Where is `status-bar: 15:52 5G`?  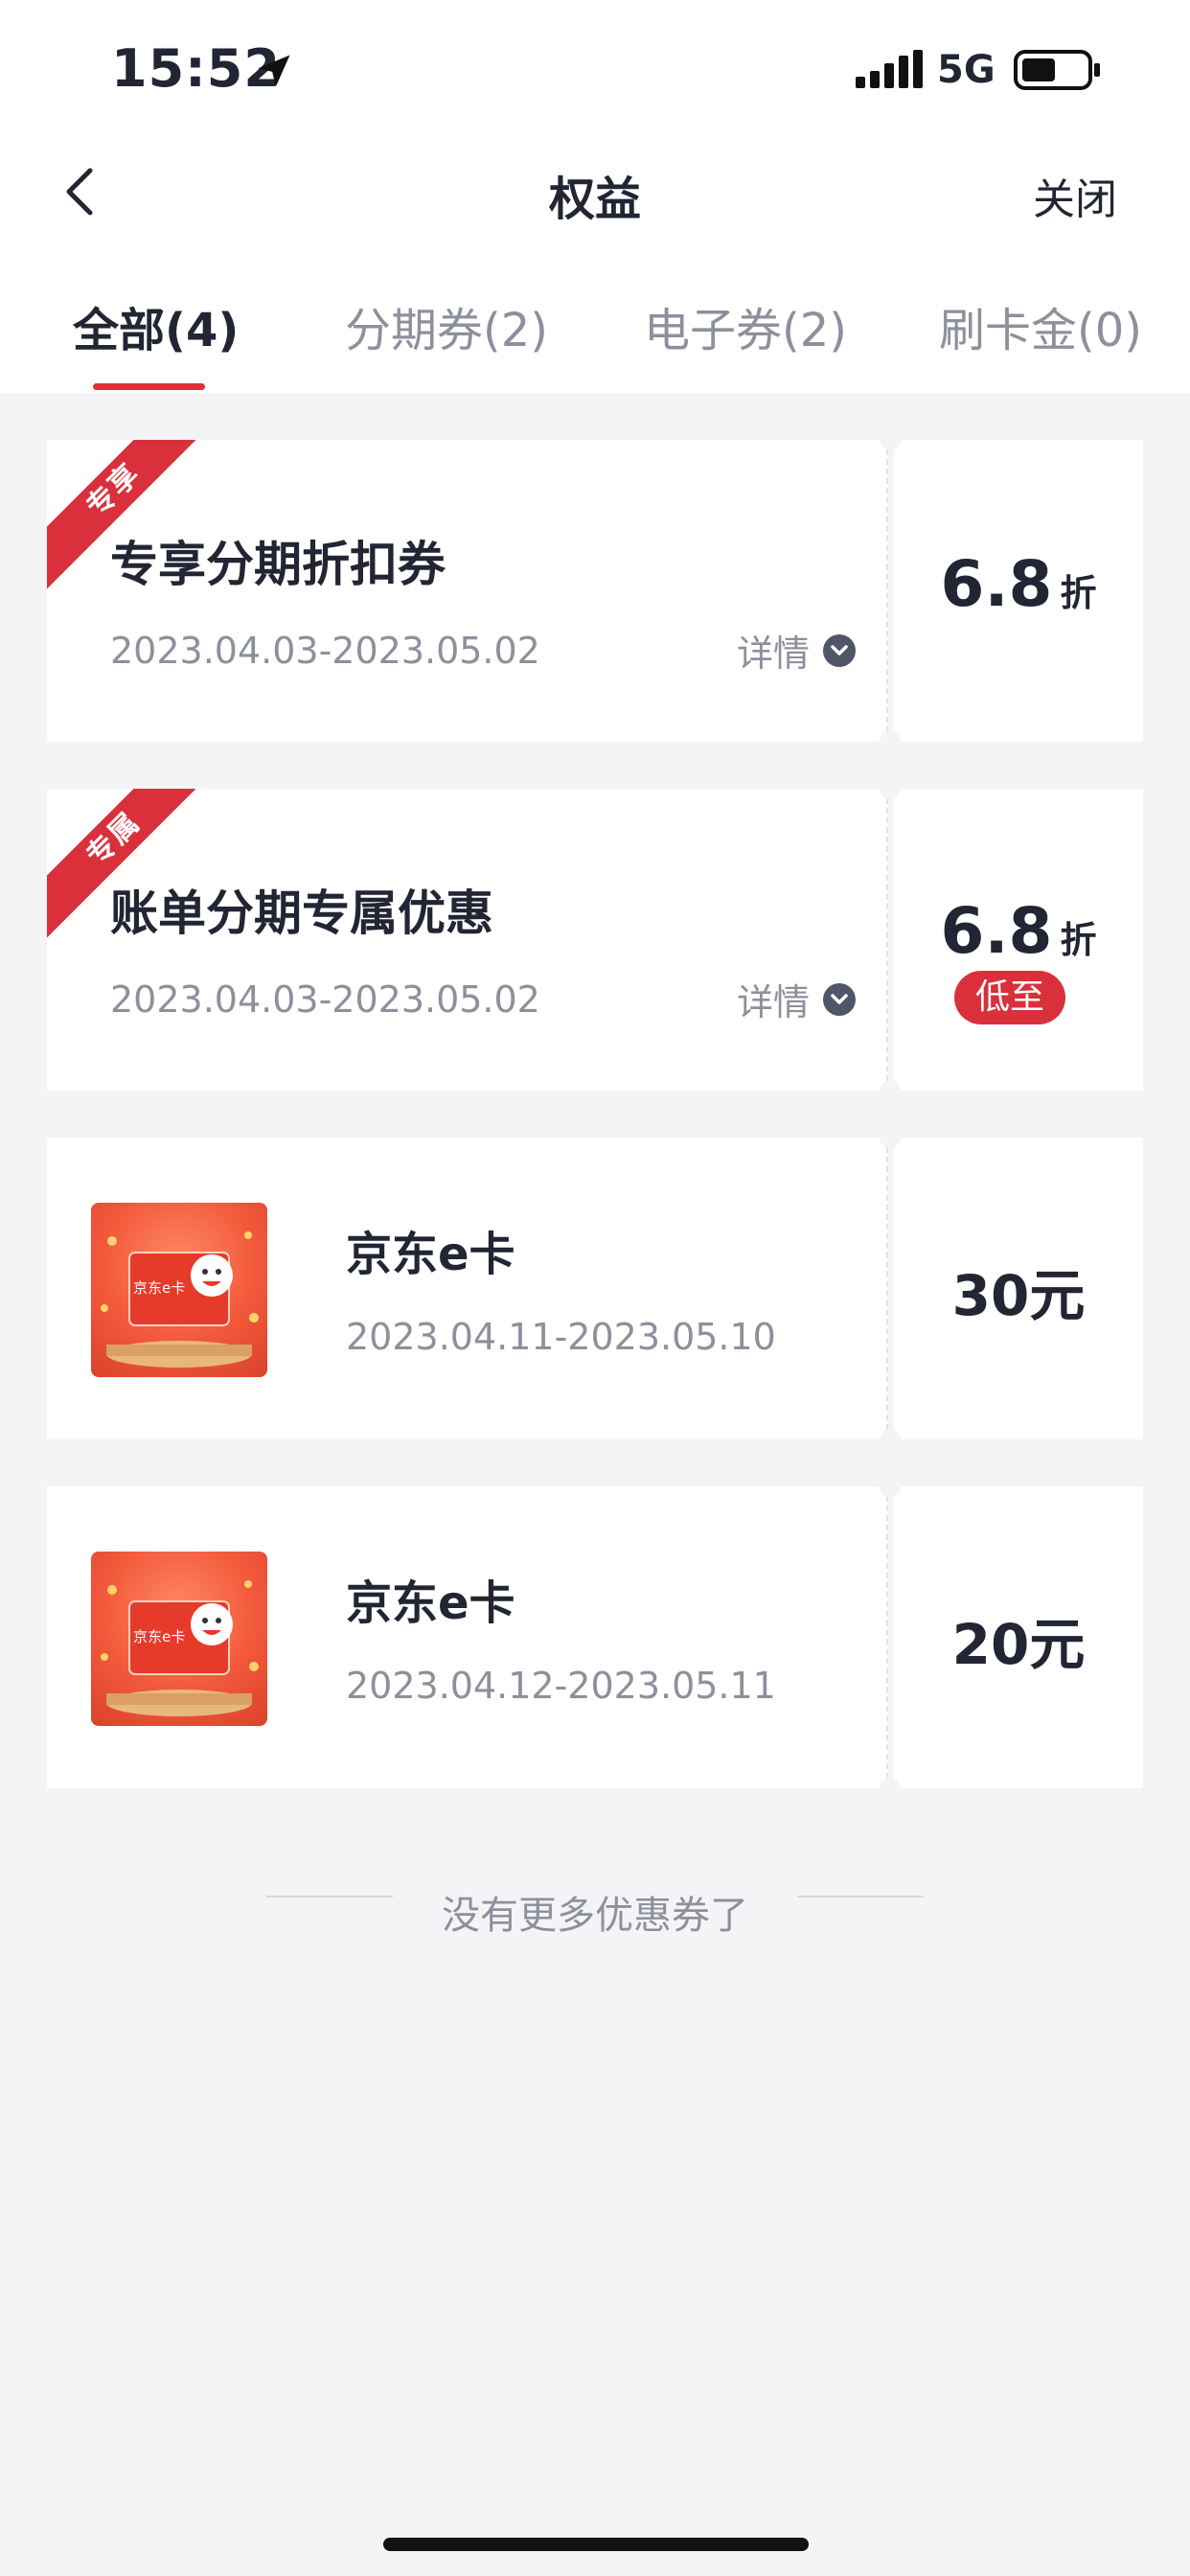
status-bar: 15:52 5G is located at coordinates (595, 67).